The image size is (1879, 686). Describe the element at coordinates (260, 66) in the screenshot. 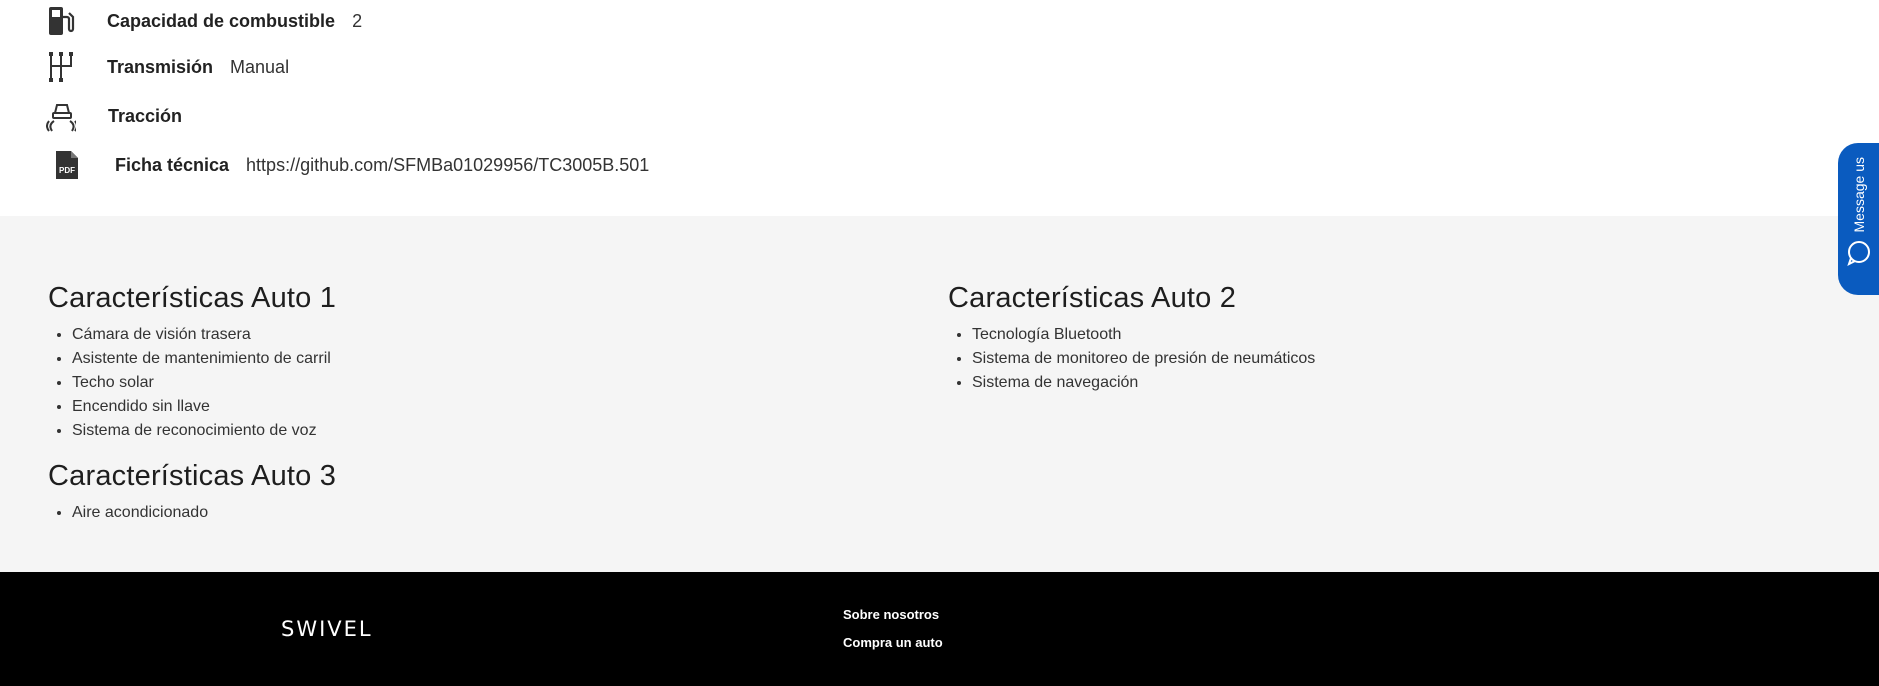

I see `spec-value: Manual` at that location.